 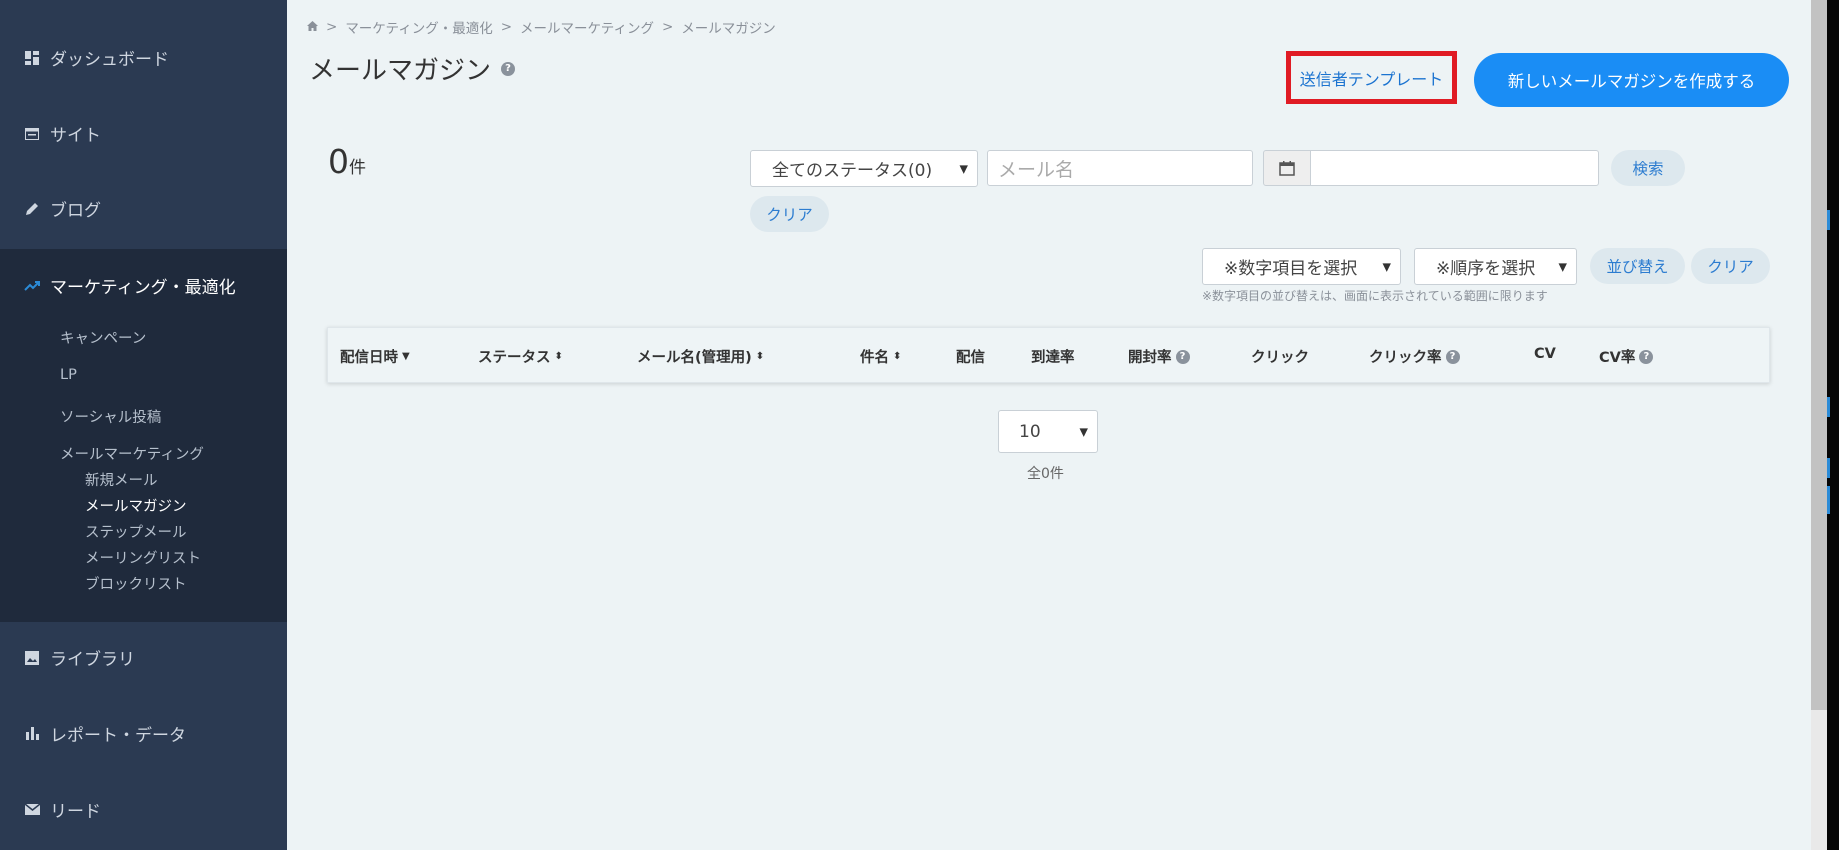 I want to click on total-count: 全0件, so click(x=1045, y=474).